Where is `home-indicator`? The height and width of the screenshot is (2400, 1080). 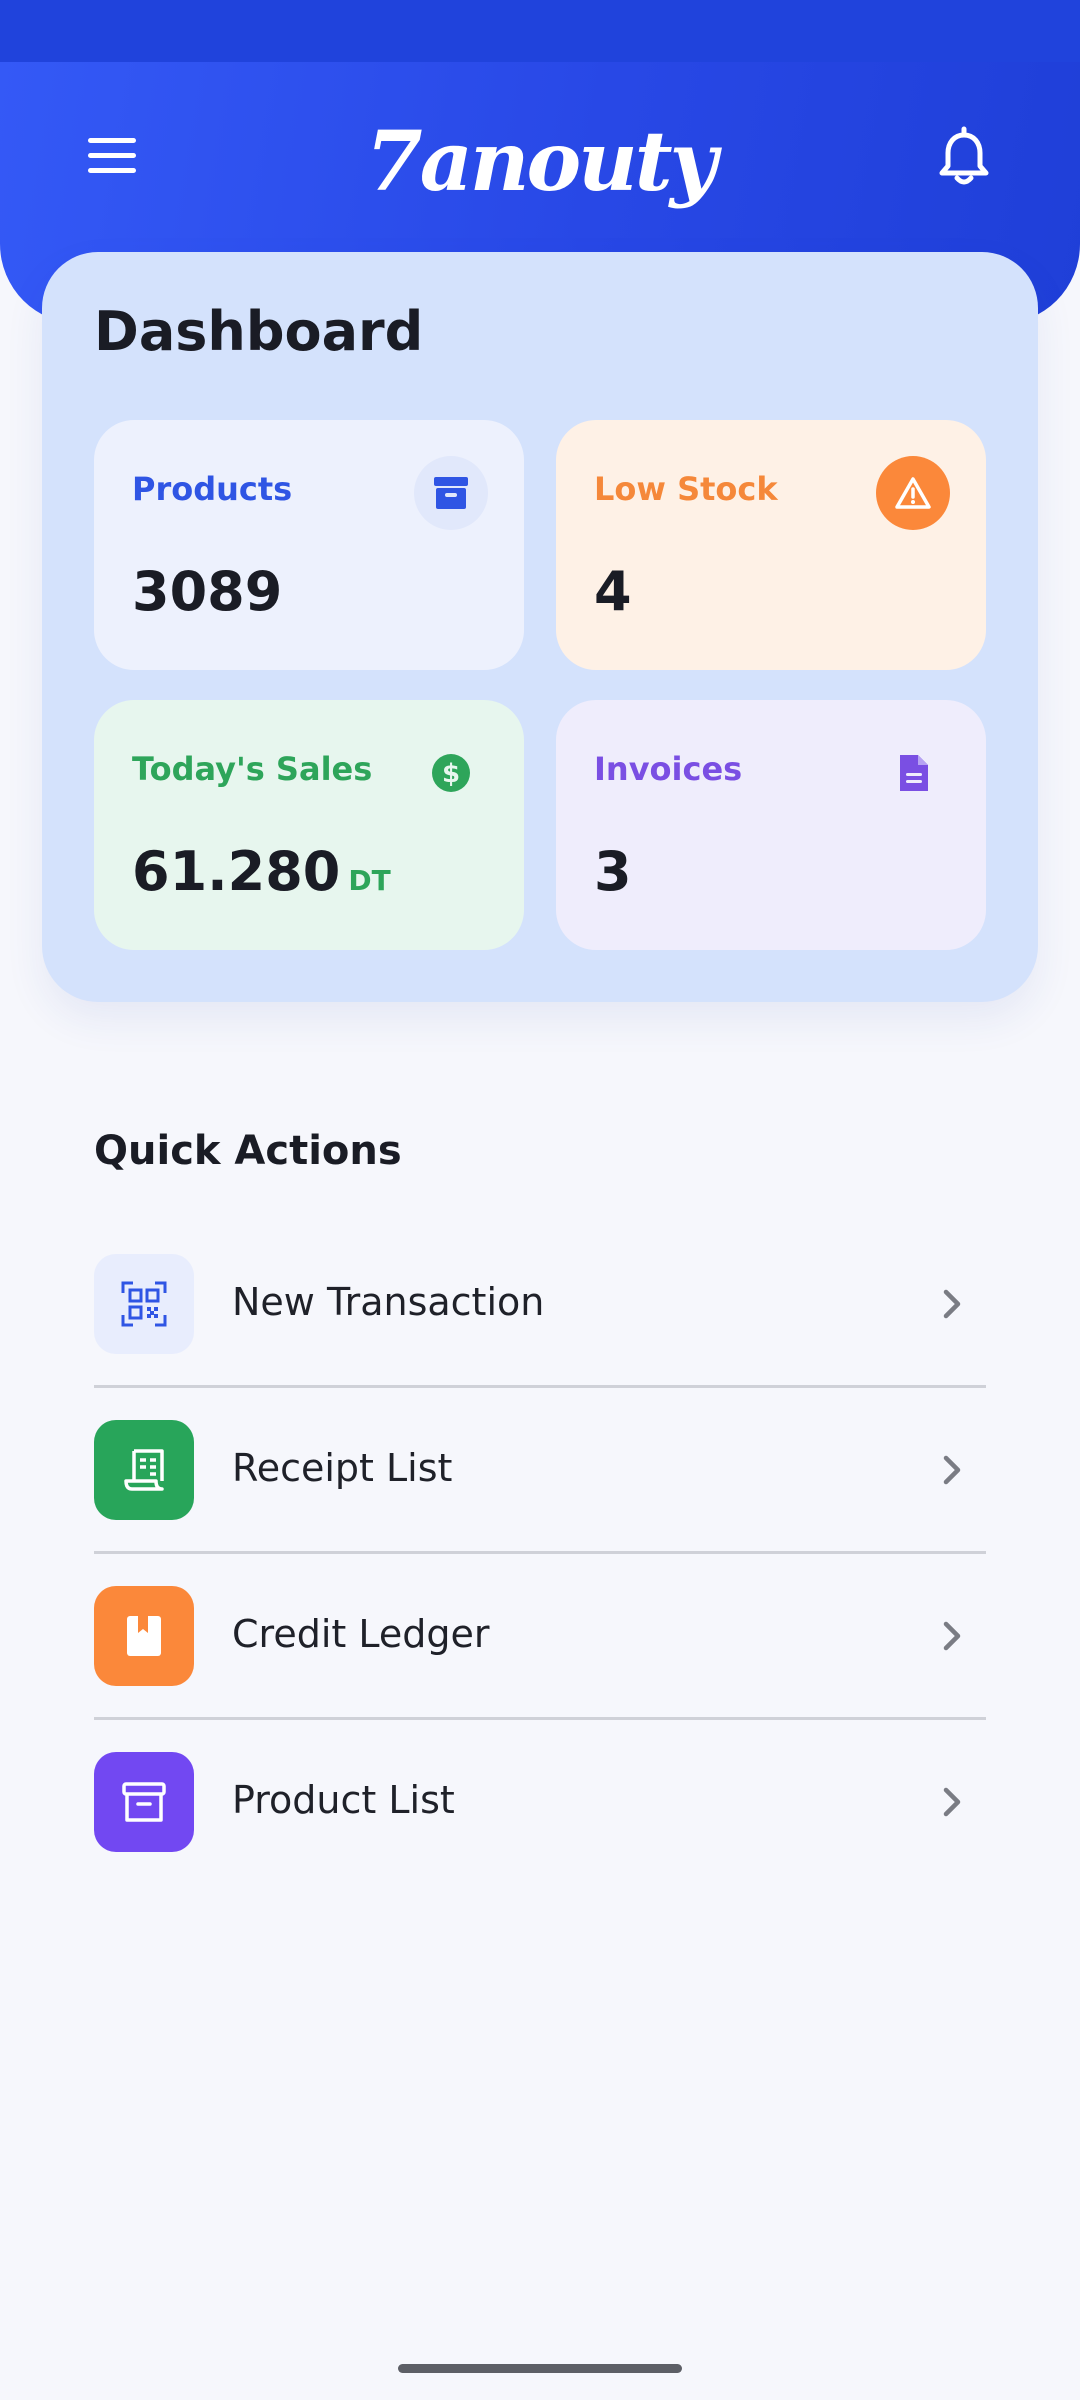
home-indicator is located at coordinates (540, 2368).